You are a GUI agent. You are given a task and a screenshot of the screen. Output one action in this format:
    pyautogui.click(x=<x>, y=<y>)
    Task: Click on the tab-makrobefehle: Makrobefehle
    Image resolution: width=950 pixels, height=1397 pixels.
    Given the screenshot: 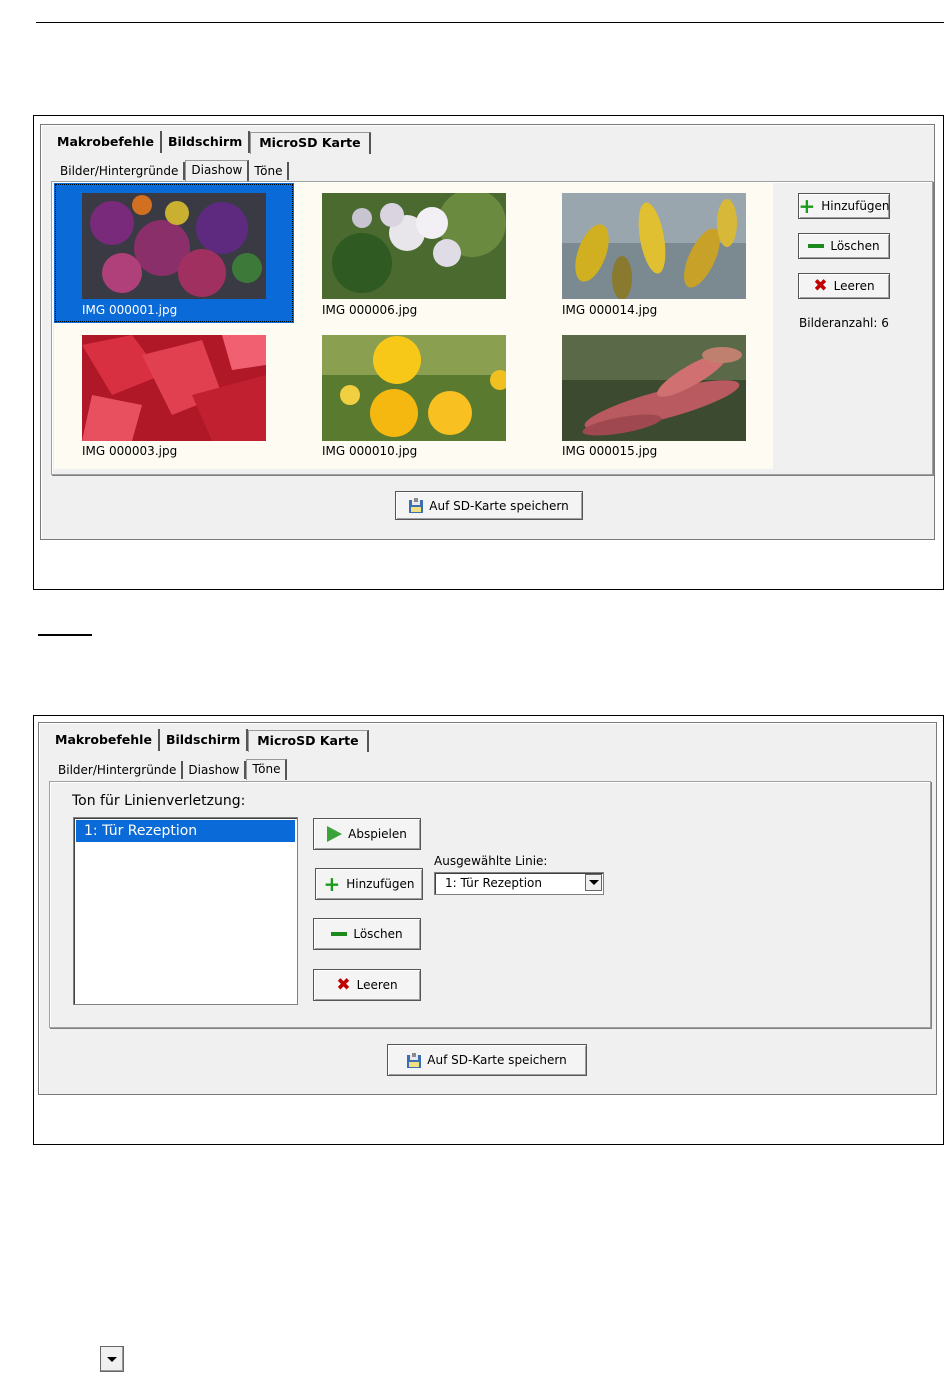 What is the action you would take?
    pyautogui.click(x=106, y=142)
    